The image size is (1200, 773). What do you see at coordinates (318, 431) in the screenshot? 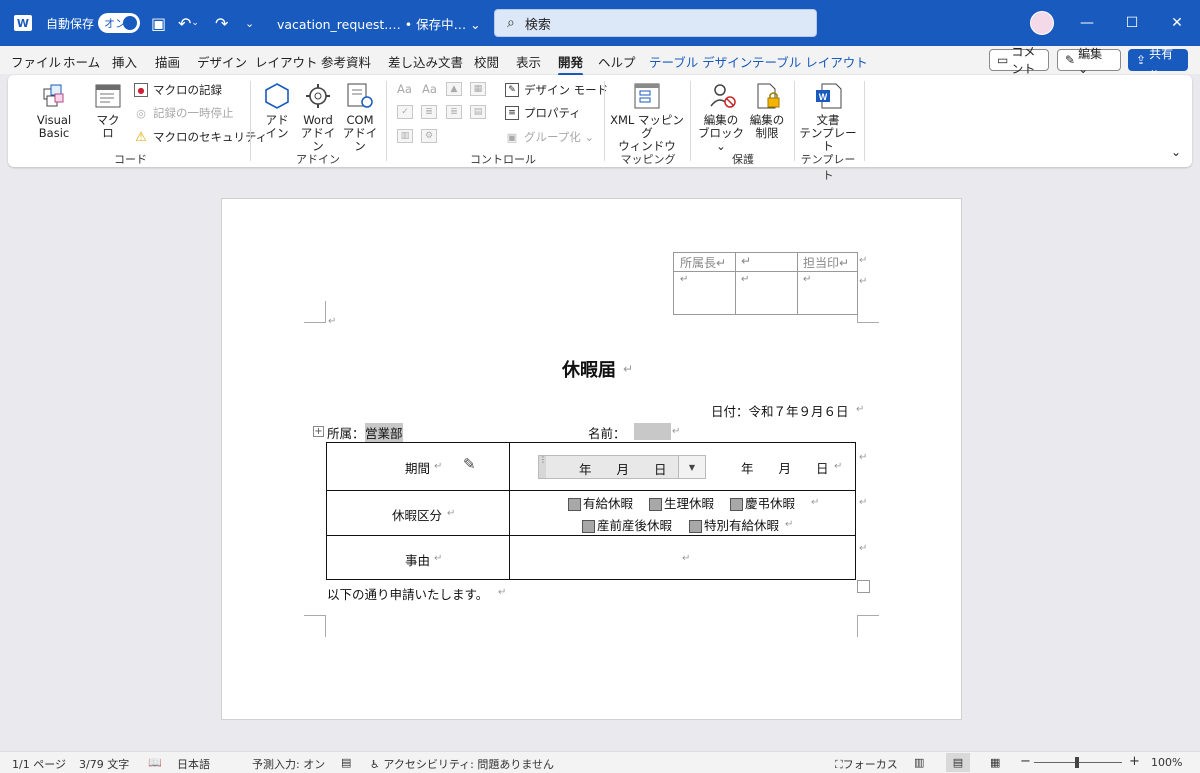
I see `table-move-handle-icon: +` at bounding box center [318, 431].